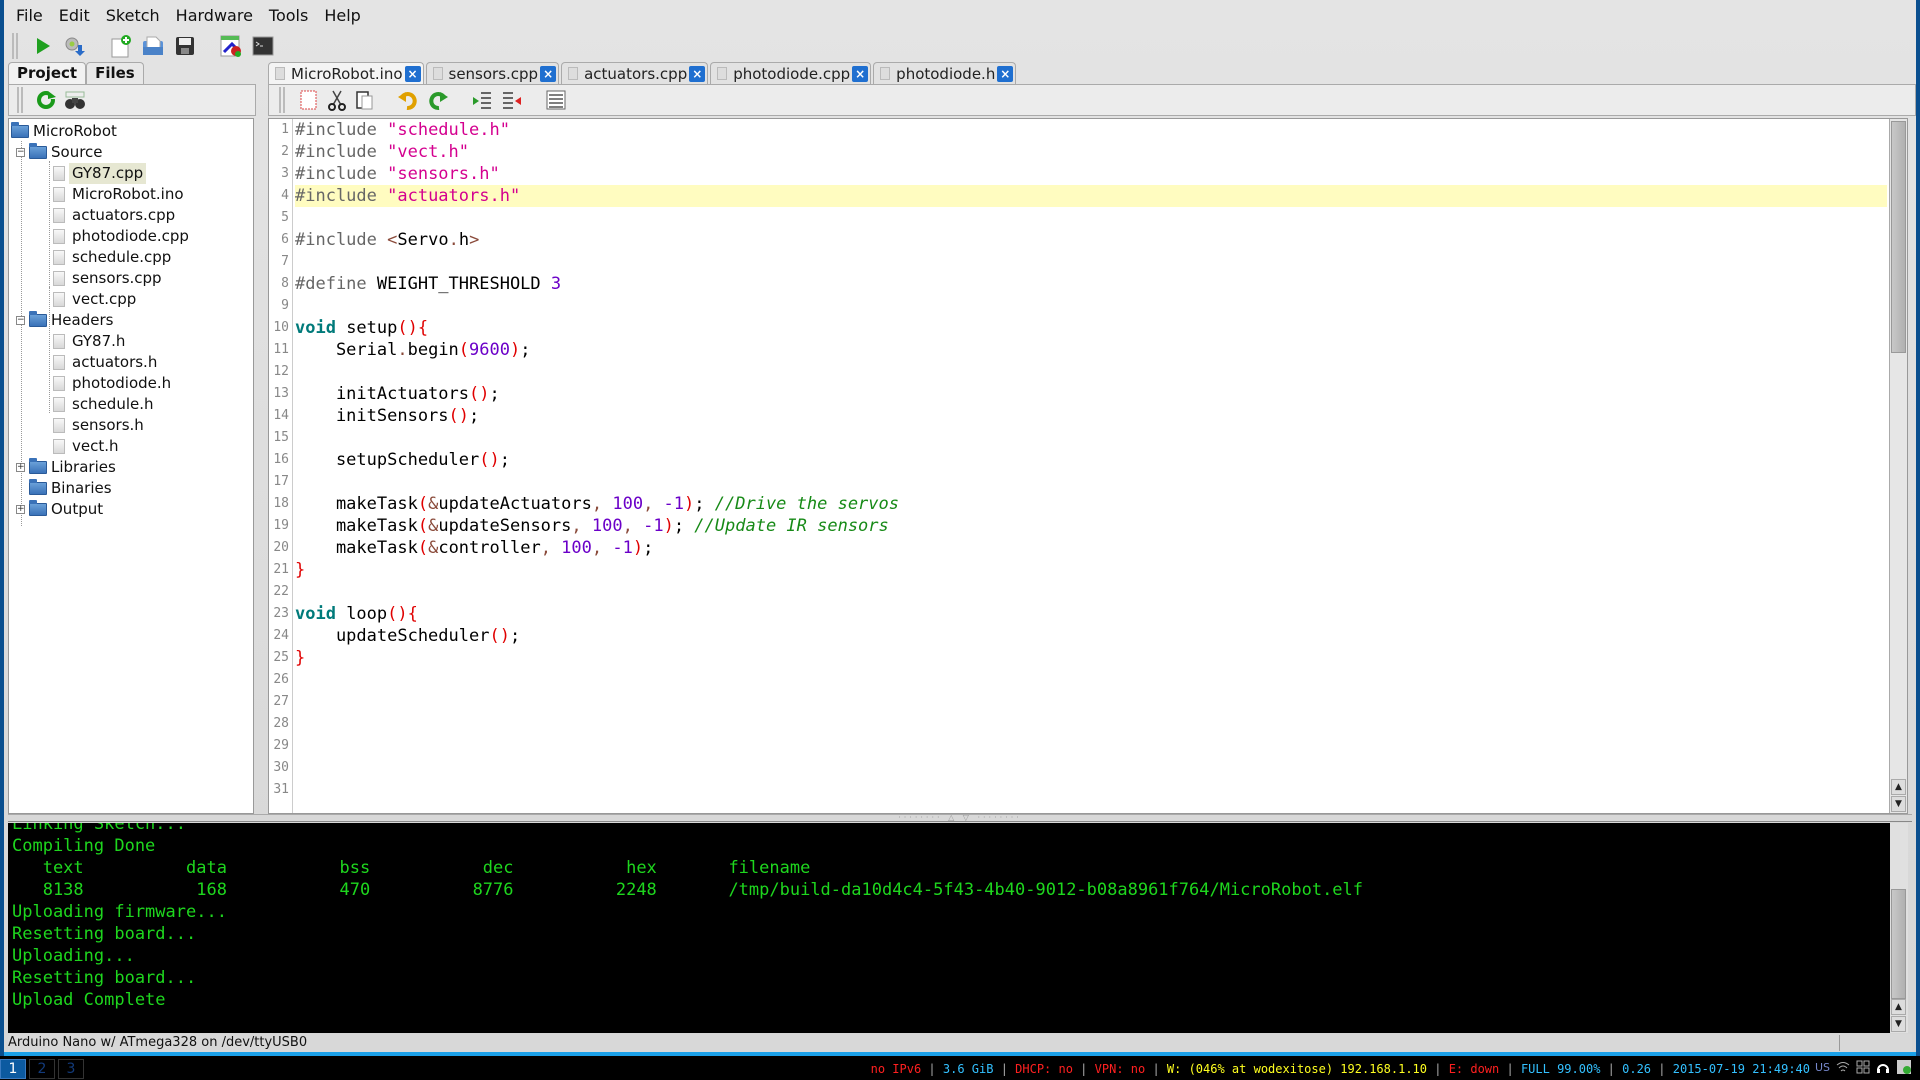  I want to click on tree-file: schedule.h, so click(131, 404).